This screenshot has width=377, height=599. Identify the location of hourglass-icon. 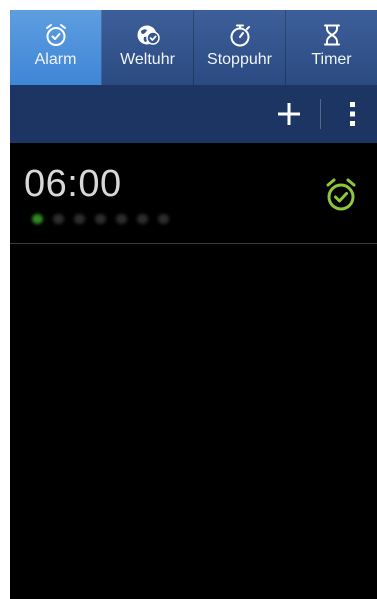
(331, 35).